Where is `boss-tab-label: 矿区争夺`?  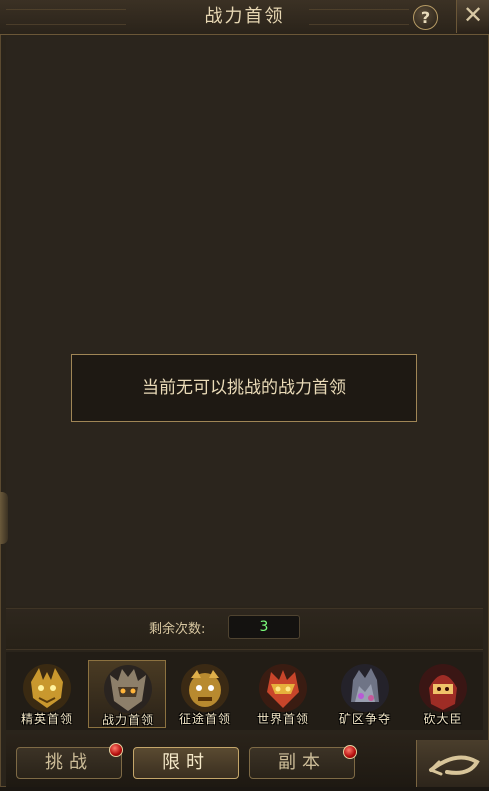 boss-tab-label: 矿区争夺 is located at coordinates (364, 719).